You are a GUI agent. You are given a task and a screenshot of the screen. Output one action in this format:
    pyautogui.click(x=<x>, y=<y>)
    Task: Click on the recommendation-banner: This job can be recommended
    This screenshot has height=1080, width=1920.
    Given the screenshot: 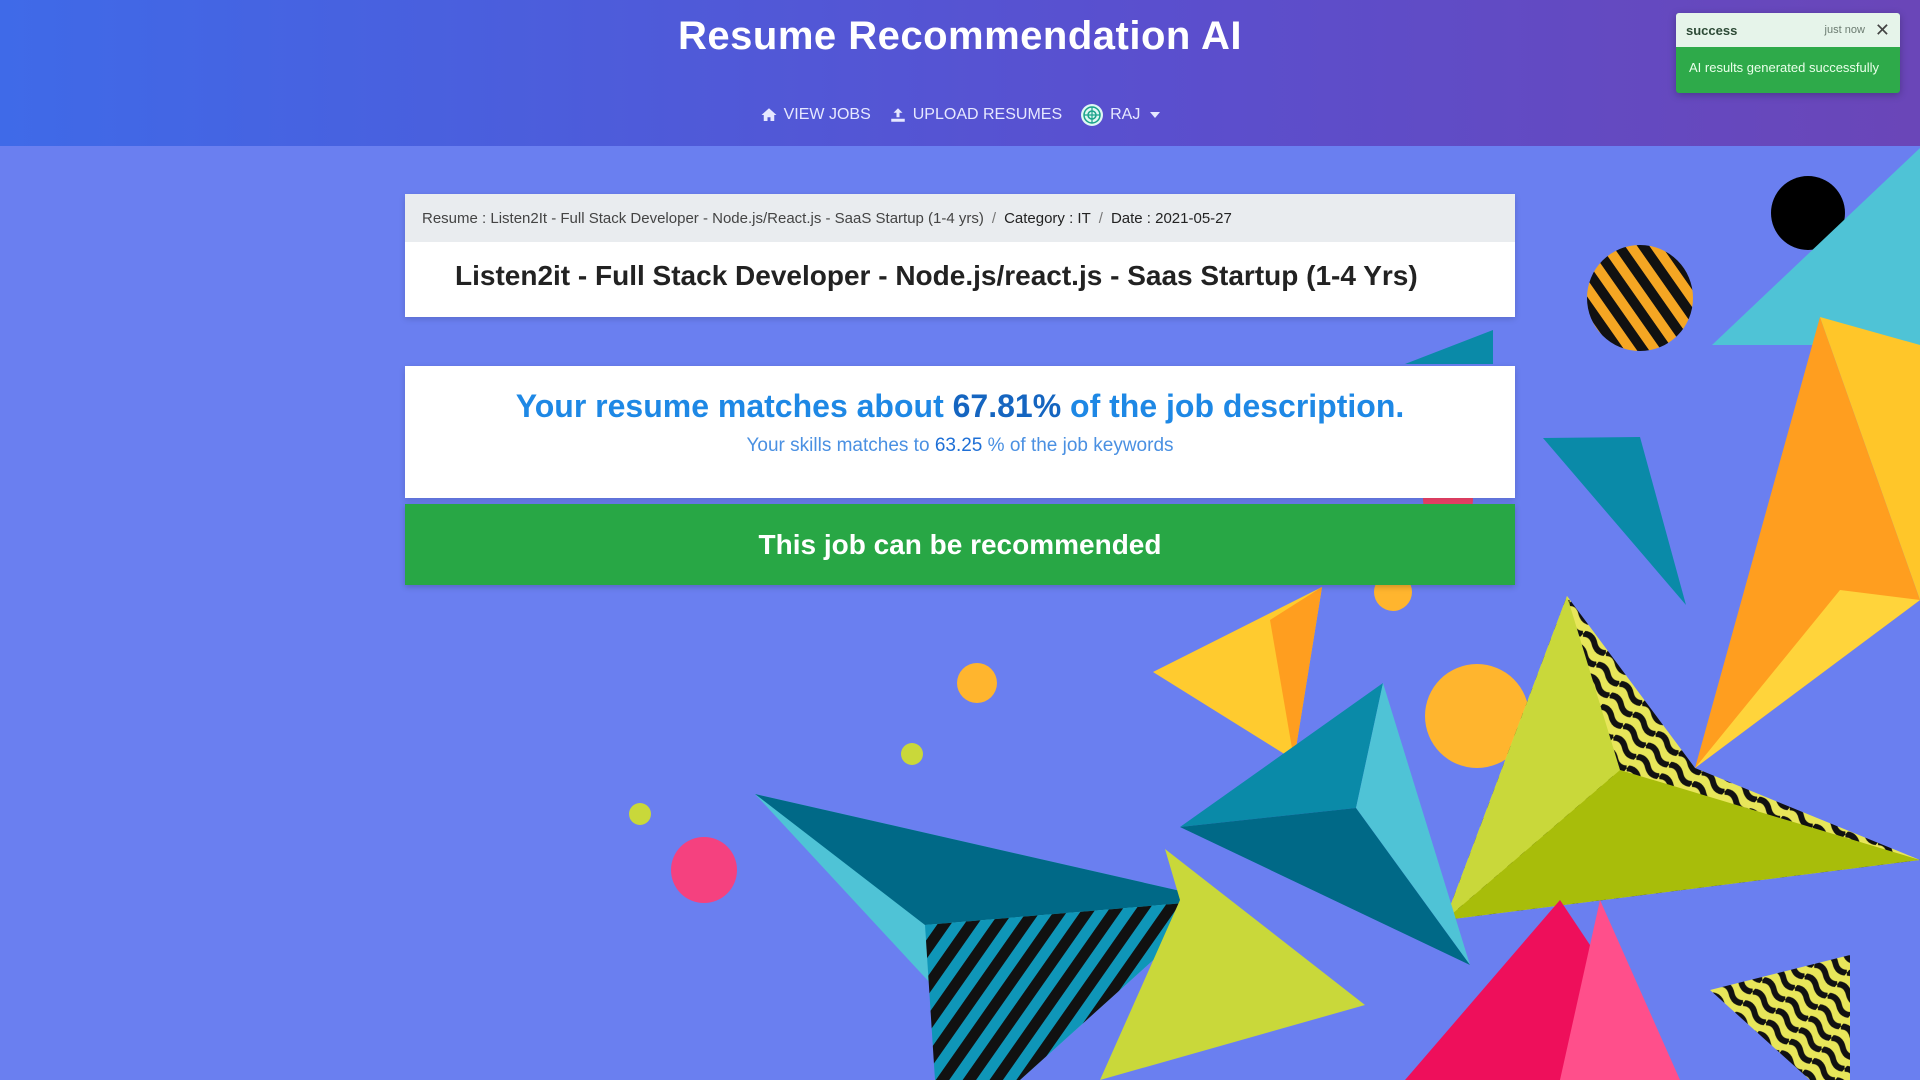 What is the action you would take?
    pyautogui.click(x=960, y=544)
    